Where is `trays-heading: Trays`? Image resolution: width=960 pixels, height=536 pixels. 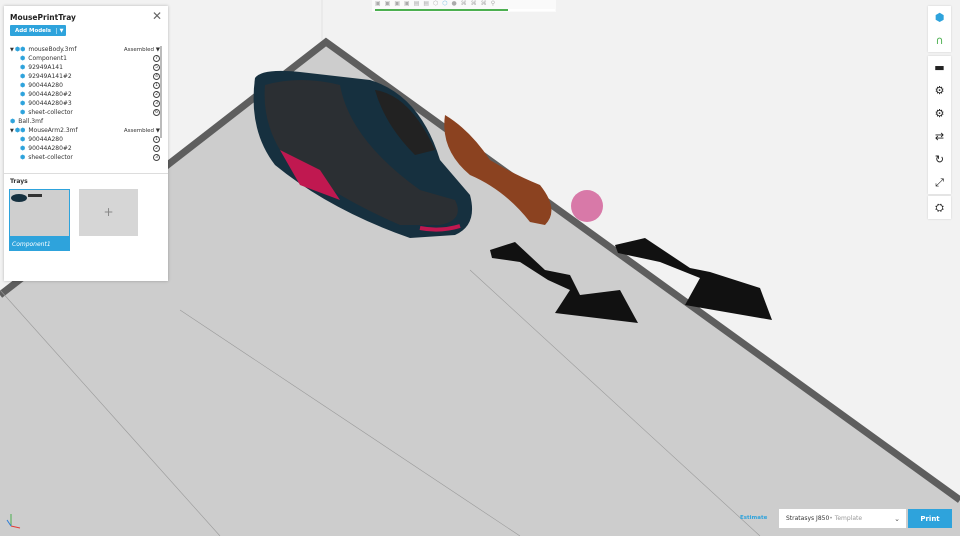
trays-heading: Trays is located at coordinates (19, 181).